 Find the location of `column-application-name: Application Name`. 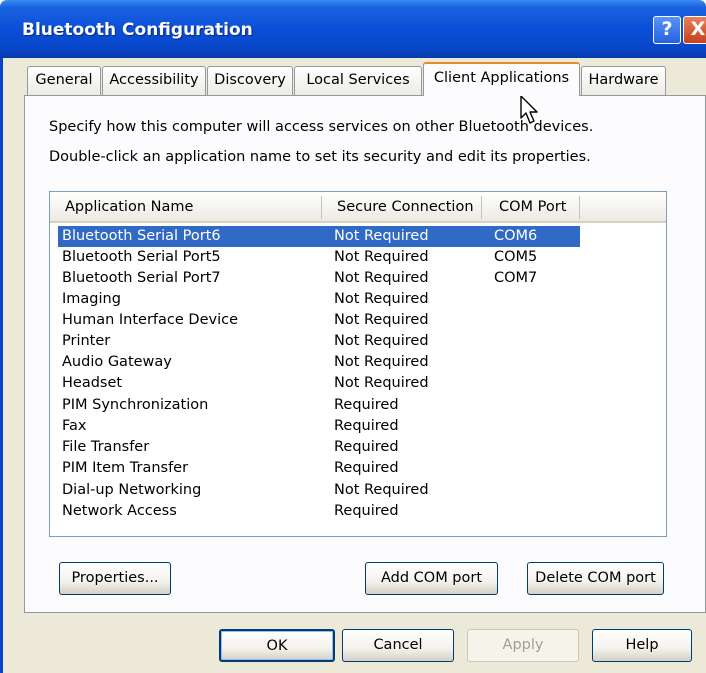

column-application-name: Application Name is located at coordinates (129, 207).